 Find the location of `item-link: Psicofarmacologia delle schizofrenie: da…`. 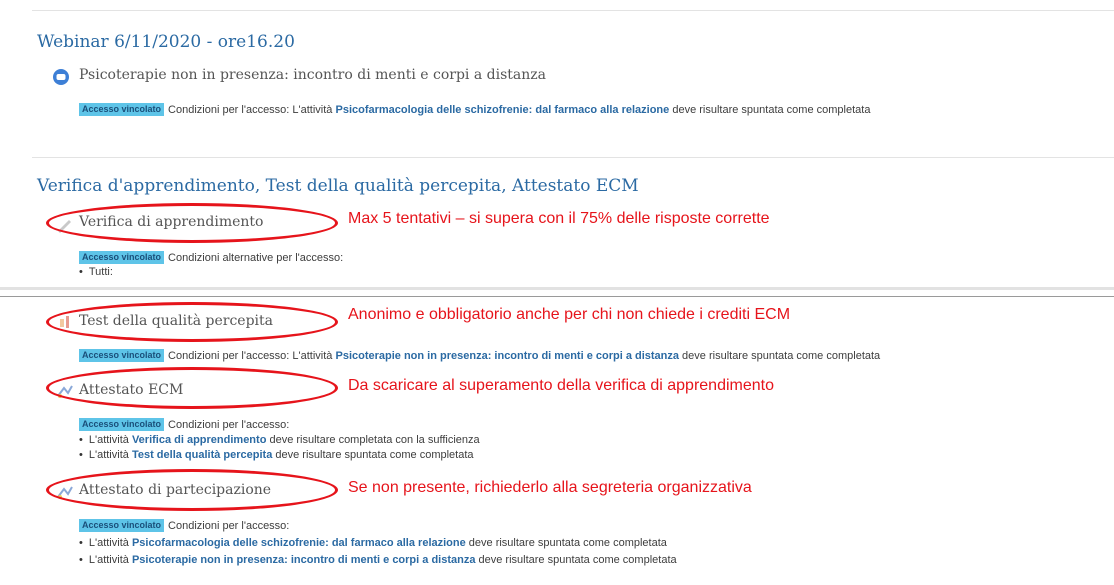

item-link: Psicofarmacologia delle schizofrenie: da… is located at coordinates (299, 543).